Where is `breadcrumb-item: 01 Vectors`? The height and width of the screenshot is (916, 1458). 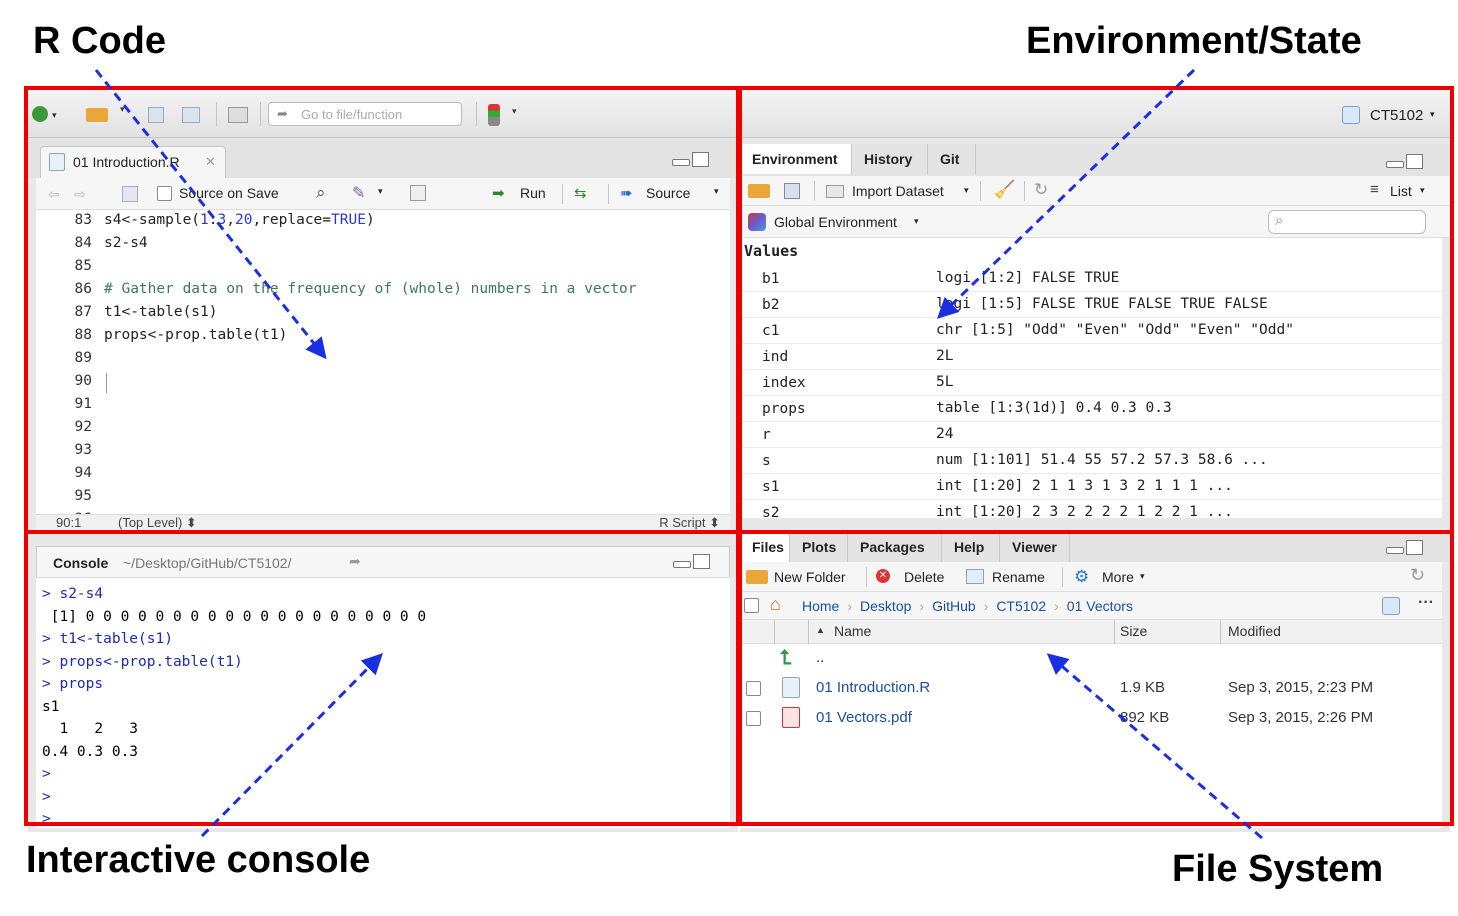 breadcrumb-item: 01 Vectors is located at coordinates (1100, 606).